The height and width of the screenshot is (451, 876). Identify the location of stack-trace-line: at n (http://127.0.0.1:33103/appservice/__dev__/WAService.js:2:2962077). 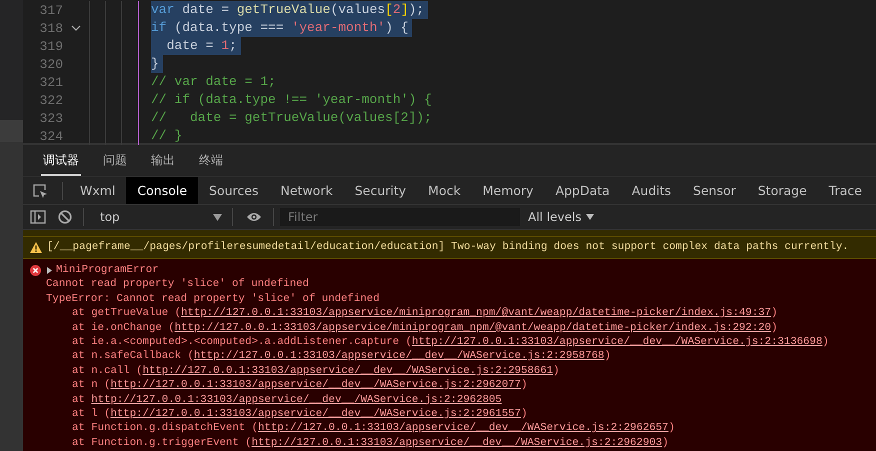
(299, 385).